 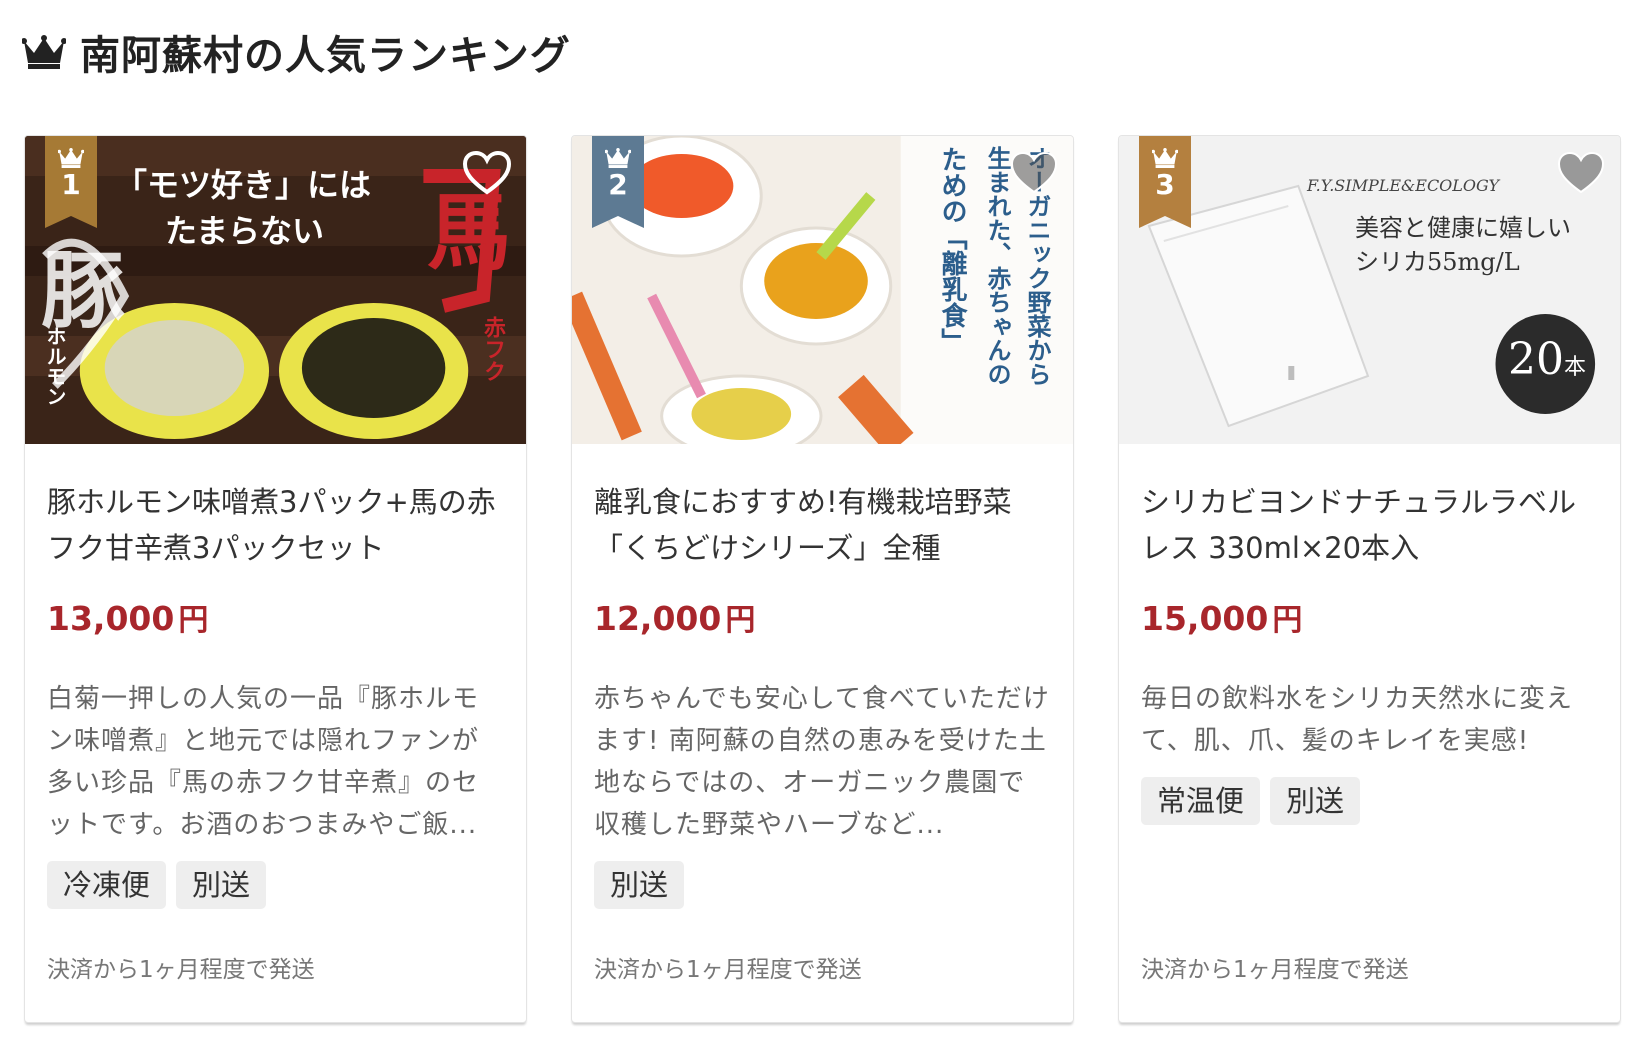 I want to click on tag-room-temp: 常温便, so click(x=1201, y=801).